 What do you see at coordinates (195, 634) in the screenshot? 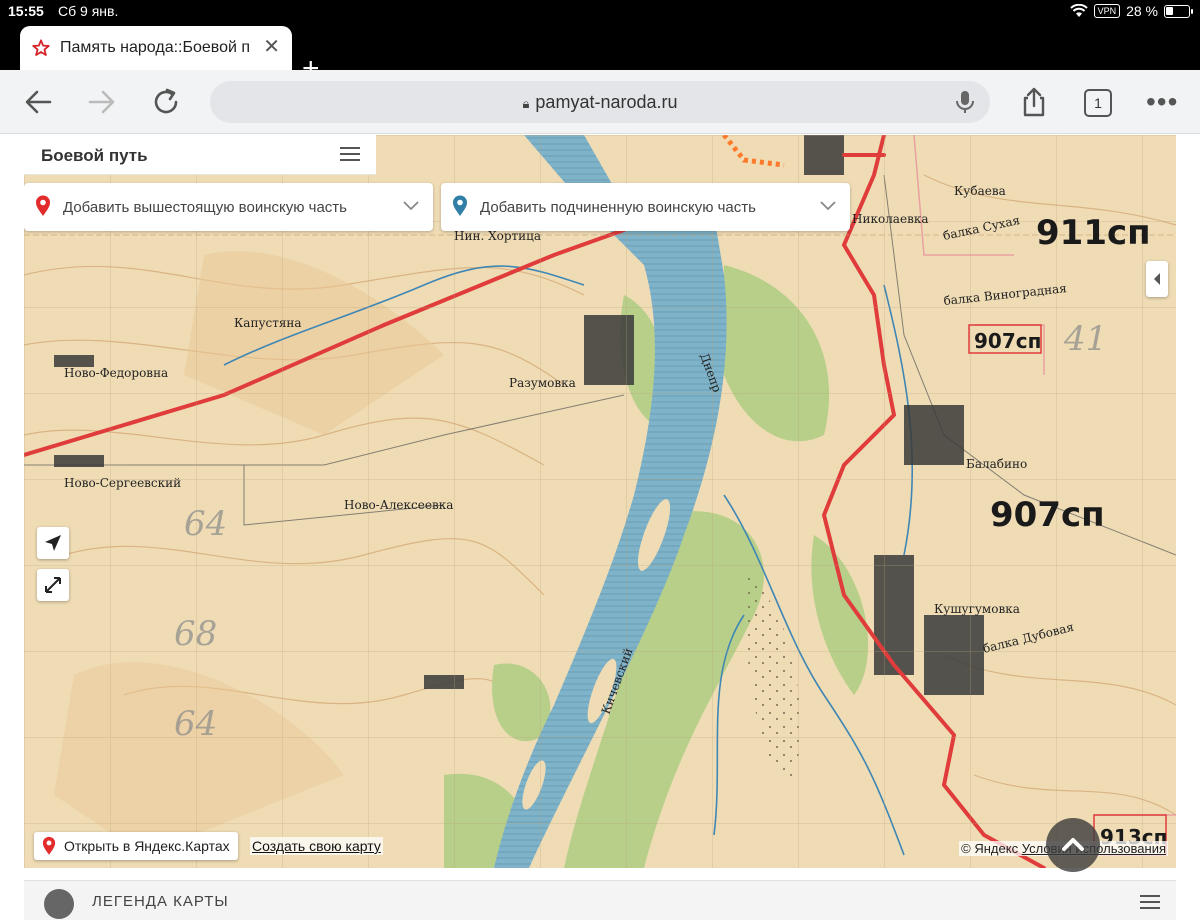
I see `pencil-number: 68` at bounding box center [195, 634].